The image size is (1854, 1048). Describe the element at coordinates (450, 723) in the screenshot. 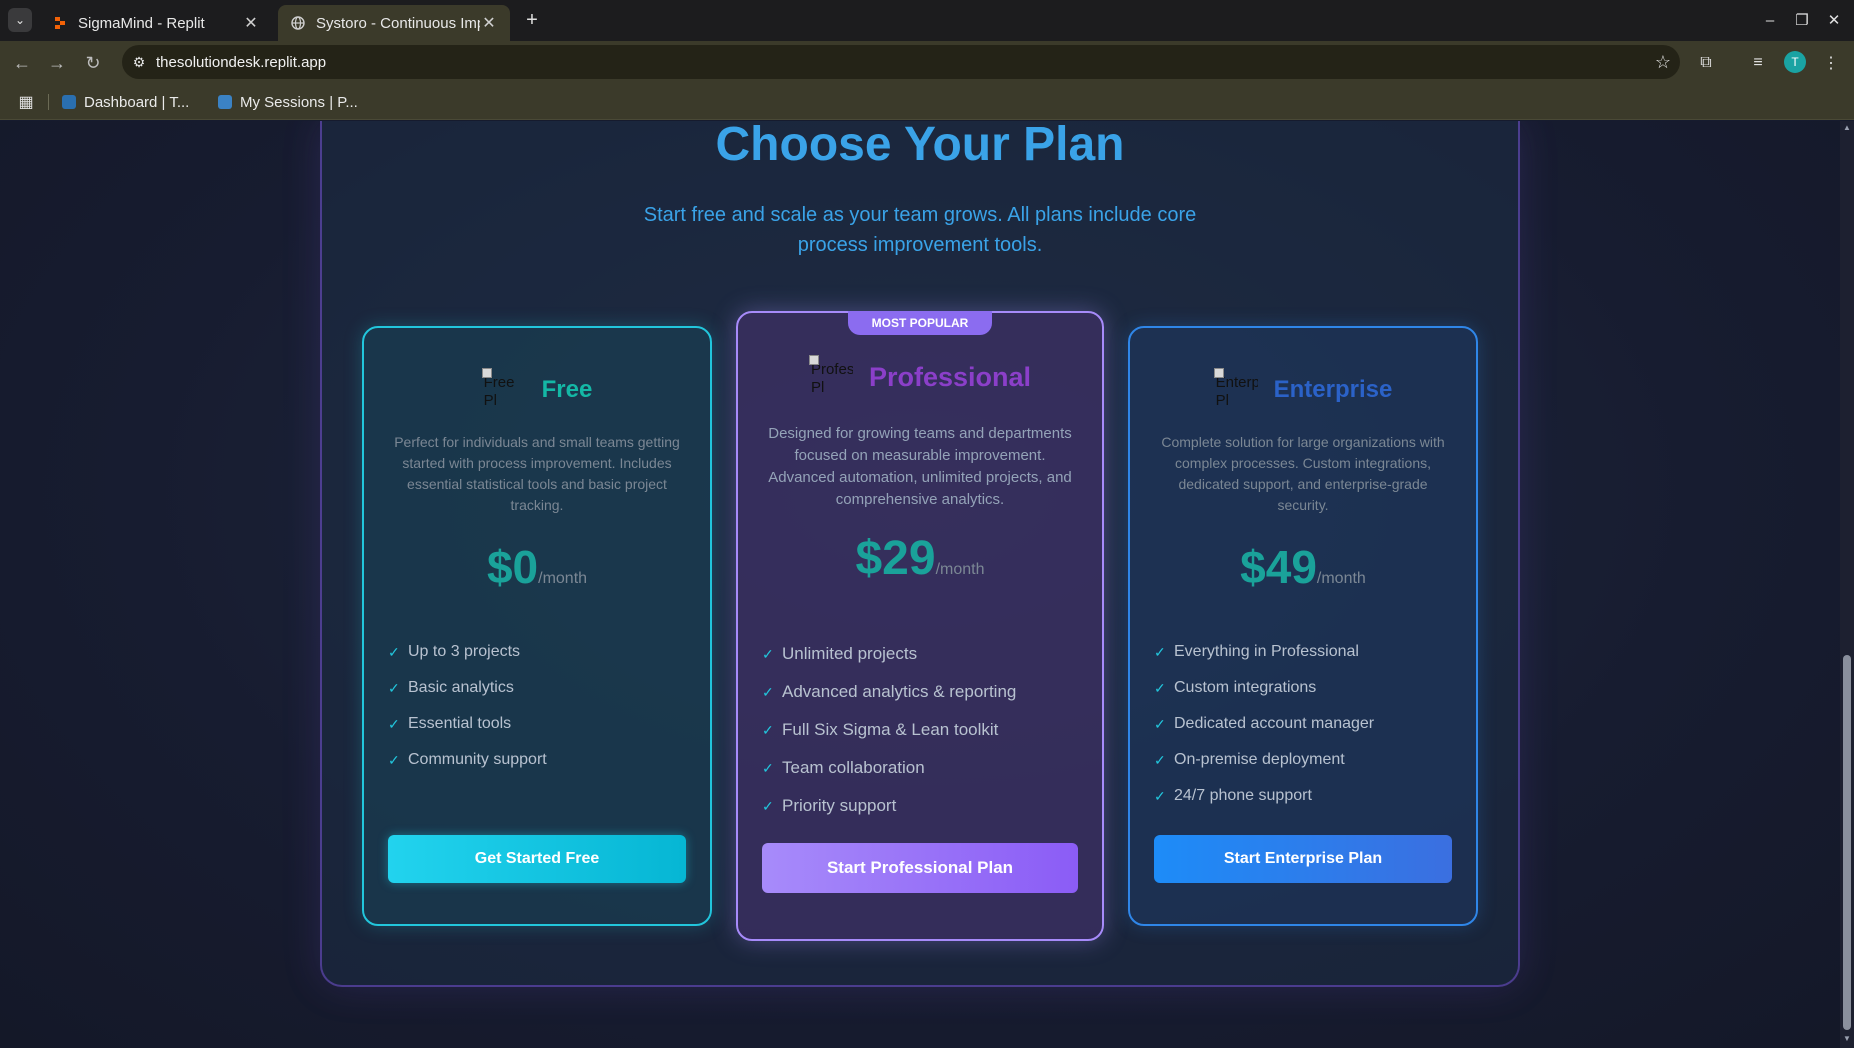

I see `feature-item: ✓ Essential tools` at that location.